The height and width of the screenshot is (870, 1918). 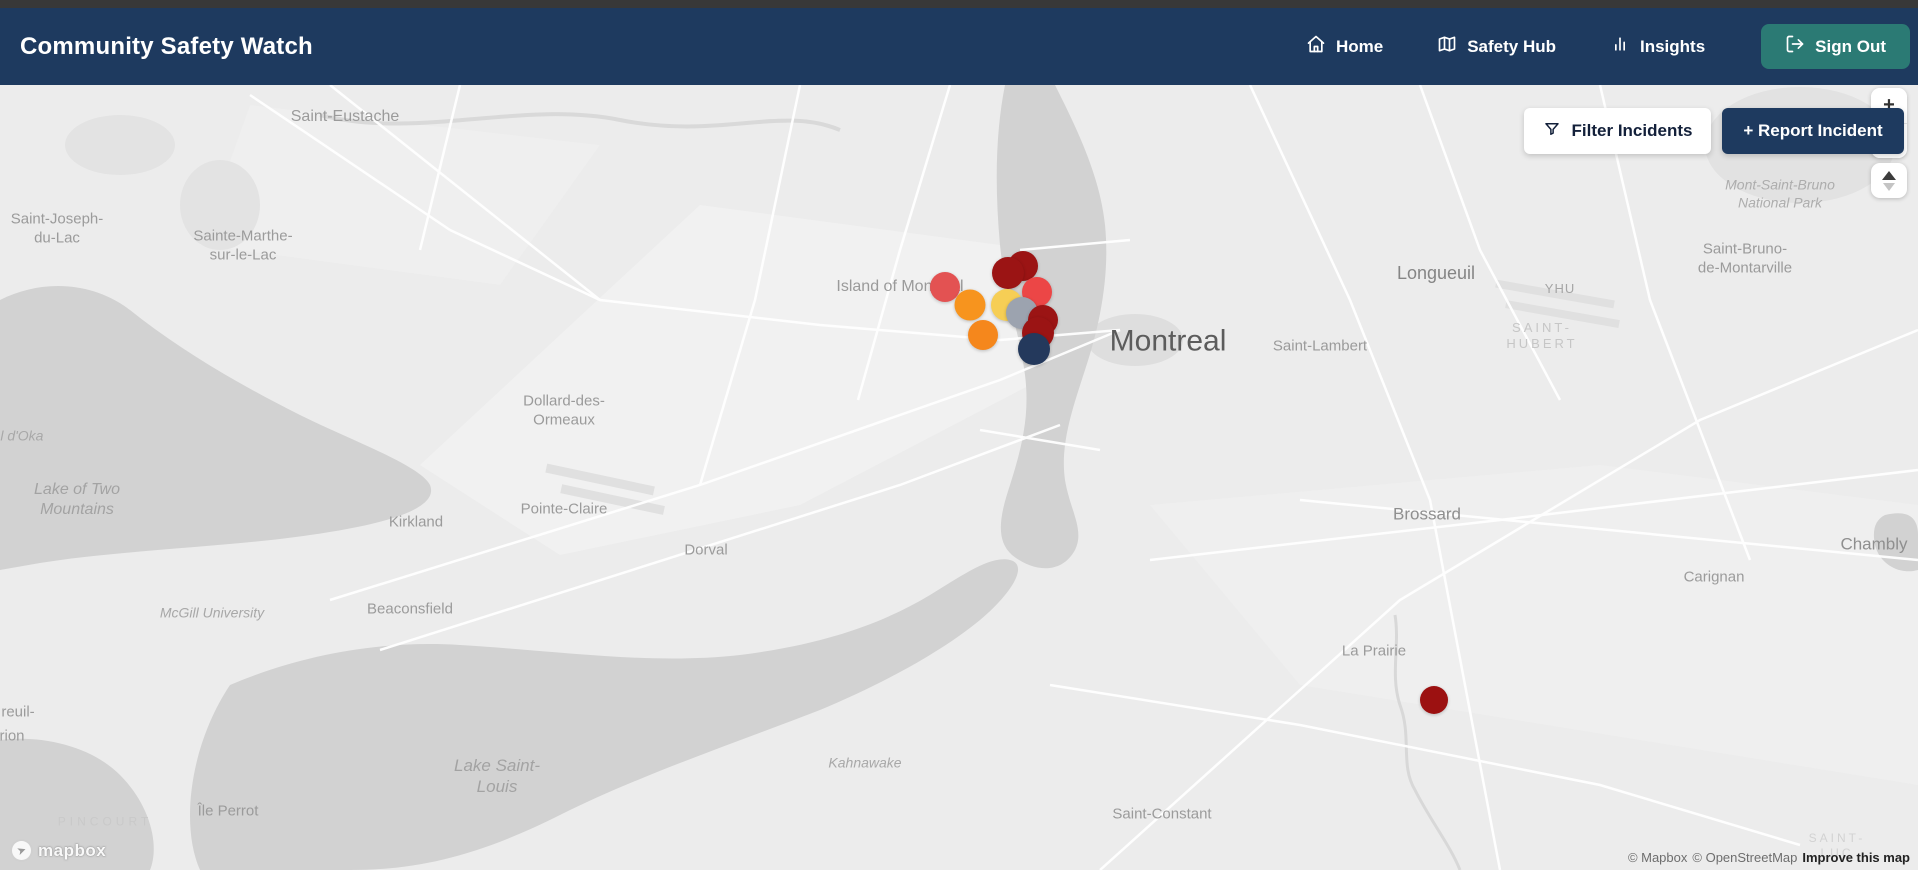 What do you see at coordinates (1657, 857) in the screenshot?
I see `attribution-mapbox-link: © Mapbox` at bounding box center [1657, 857].